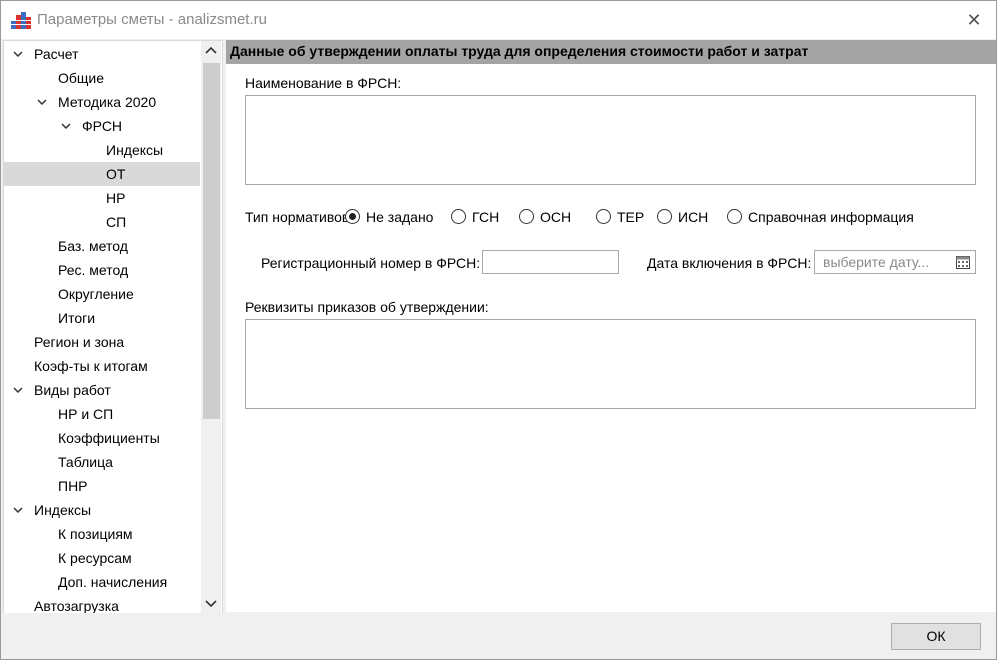 The width and height of the screenshot is (997, 660). I want to click on tree-item-label: Таблица, so click(85, 462).